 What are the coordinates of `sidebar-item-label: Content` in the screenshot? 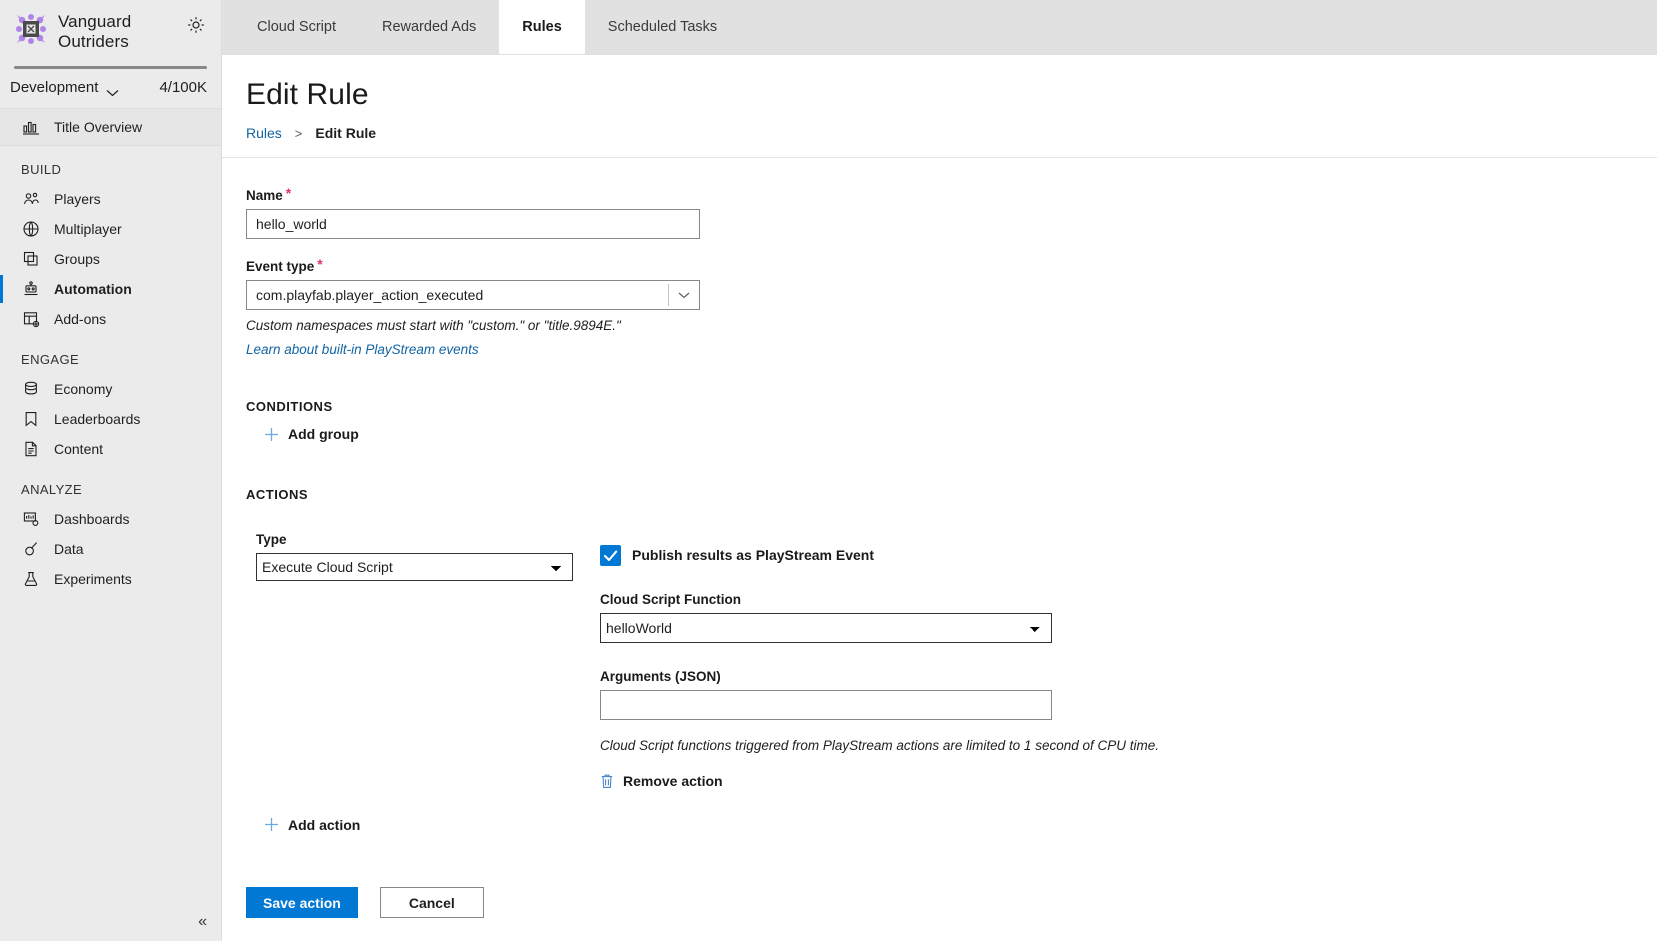 It's located at (79, 449).